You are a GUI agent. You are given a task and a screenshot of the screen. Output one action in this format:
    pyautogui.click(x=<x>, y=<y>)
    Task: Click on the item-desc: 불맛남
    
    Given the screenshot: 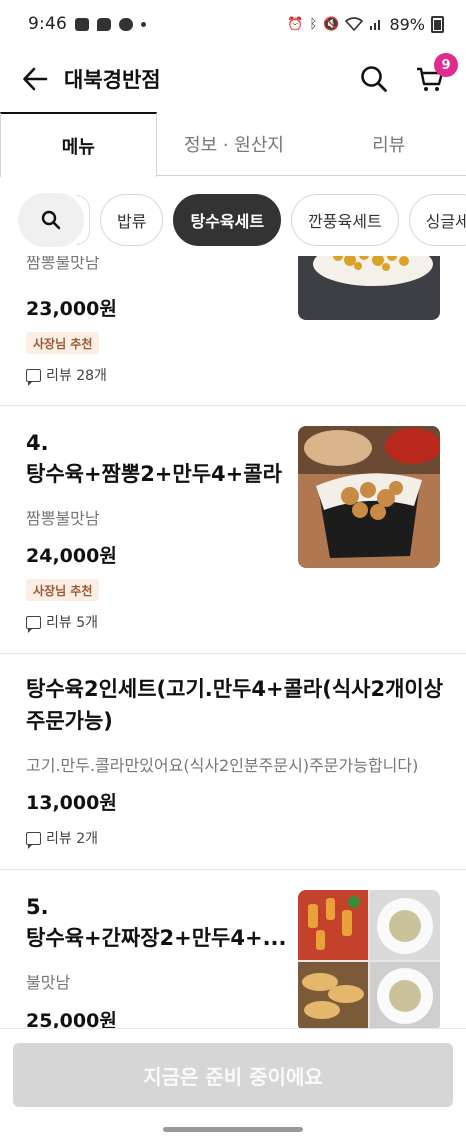 What is the action you would take?
    pyautogui.click(x=48, y=982)
    